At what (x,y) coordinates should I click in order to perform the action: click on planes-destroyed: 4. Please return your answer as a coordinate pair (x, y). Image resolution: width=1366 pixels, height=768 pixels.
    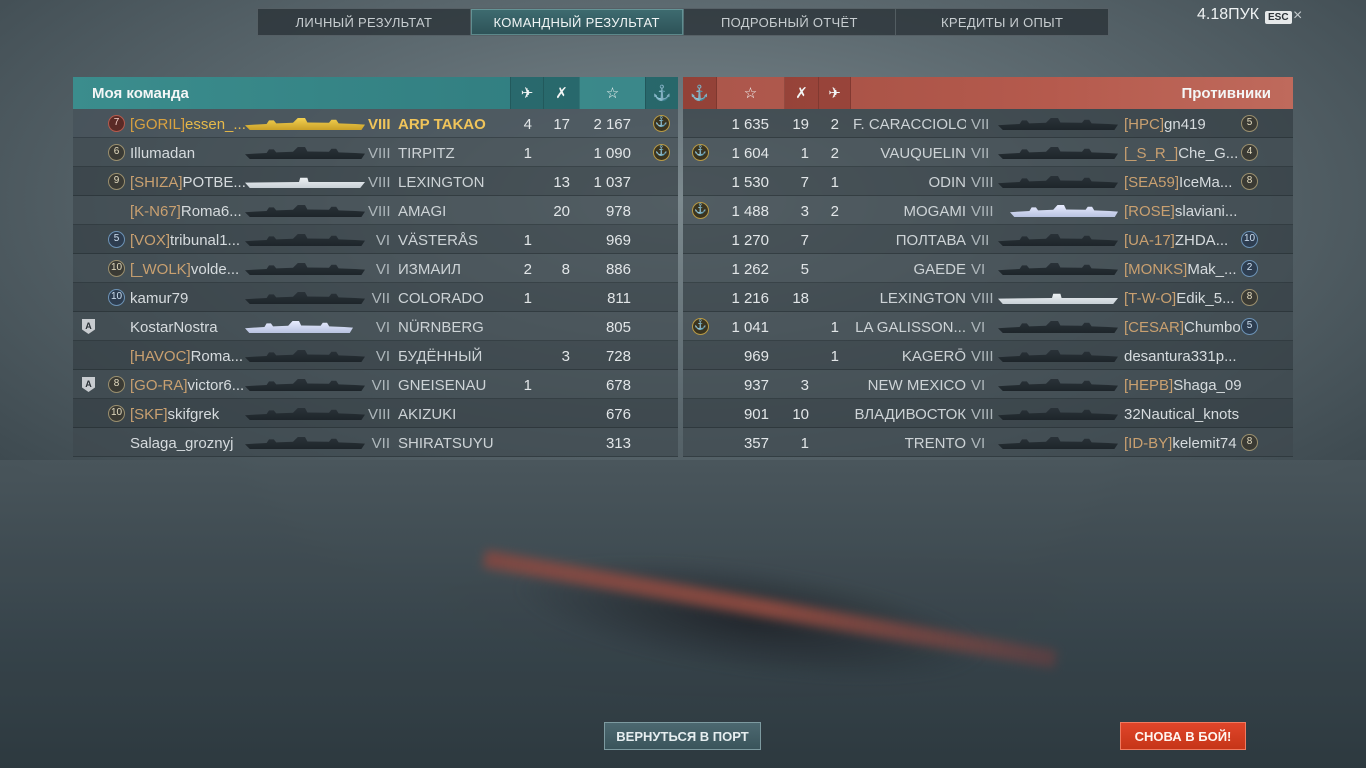
    Looking at the image, I should click on (527, 124).